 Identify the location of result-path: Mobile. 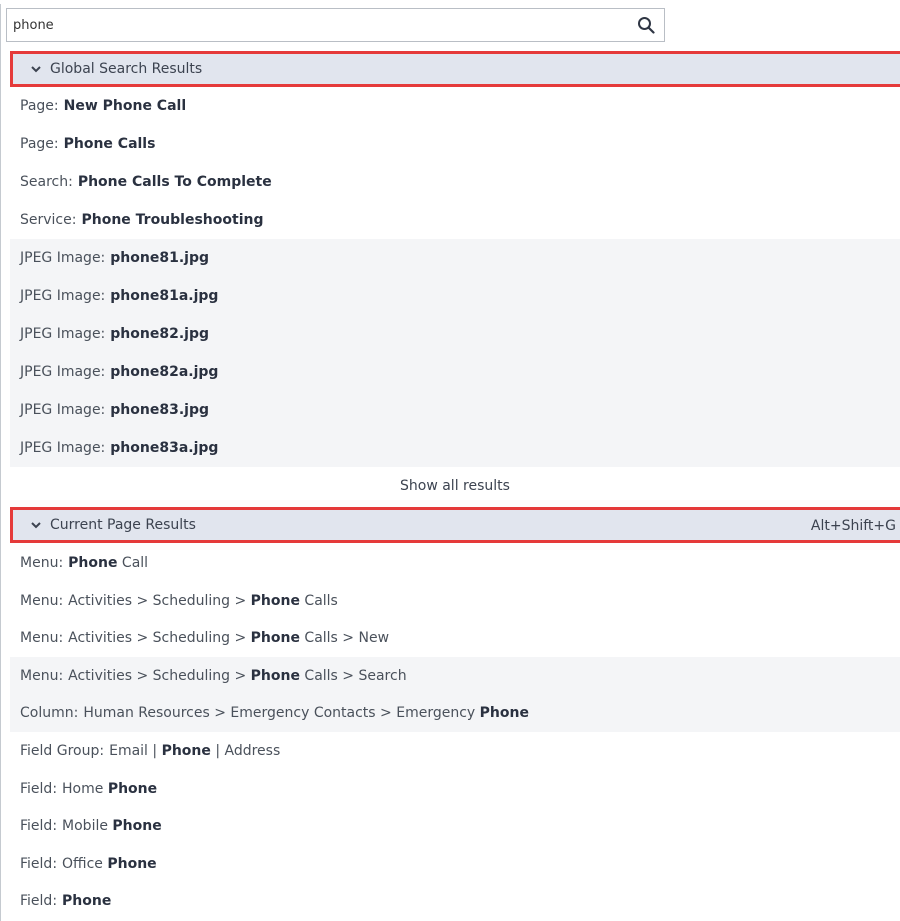
(87, 826).